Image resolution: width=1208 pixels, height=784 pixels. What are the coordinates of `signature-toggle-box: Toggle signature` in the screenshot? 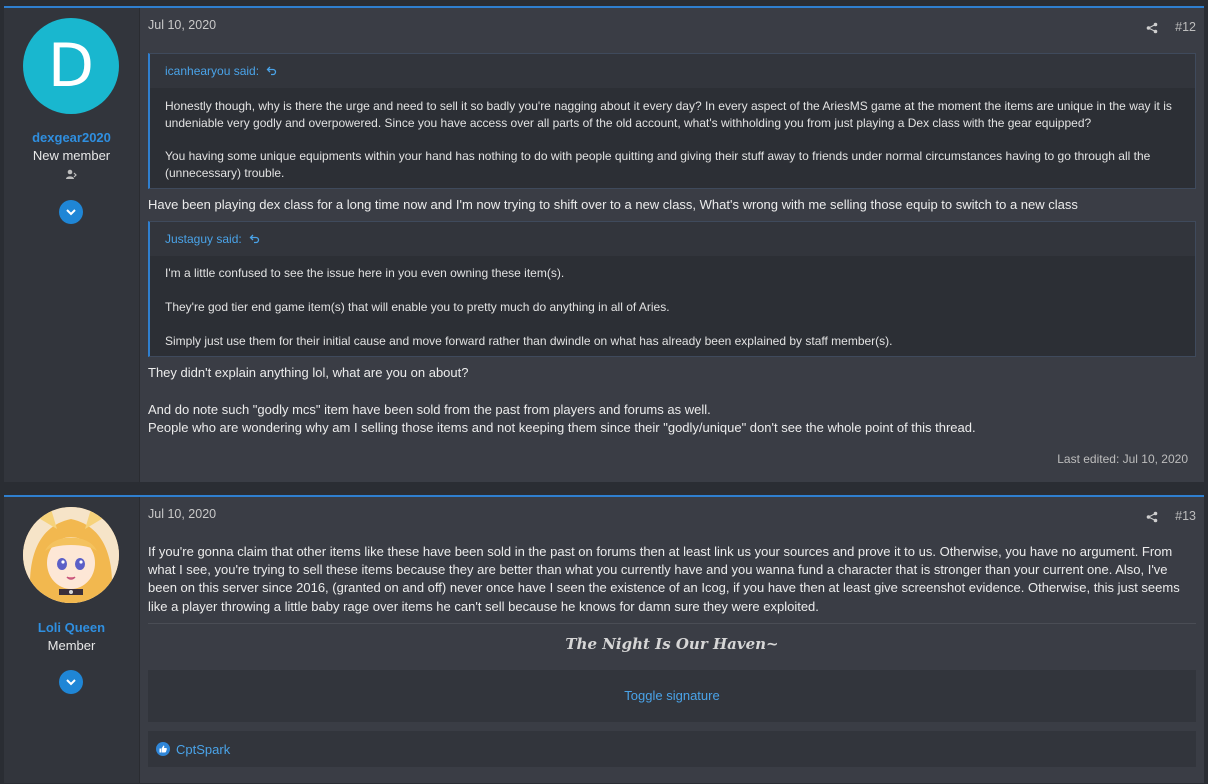 It's located at (672, 696).